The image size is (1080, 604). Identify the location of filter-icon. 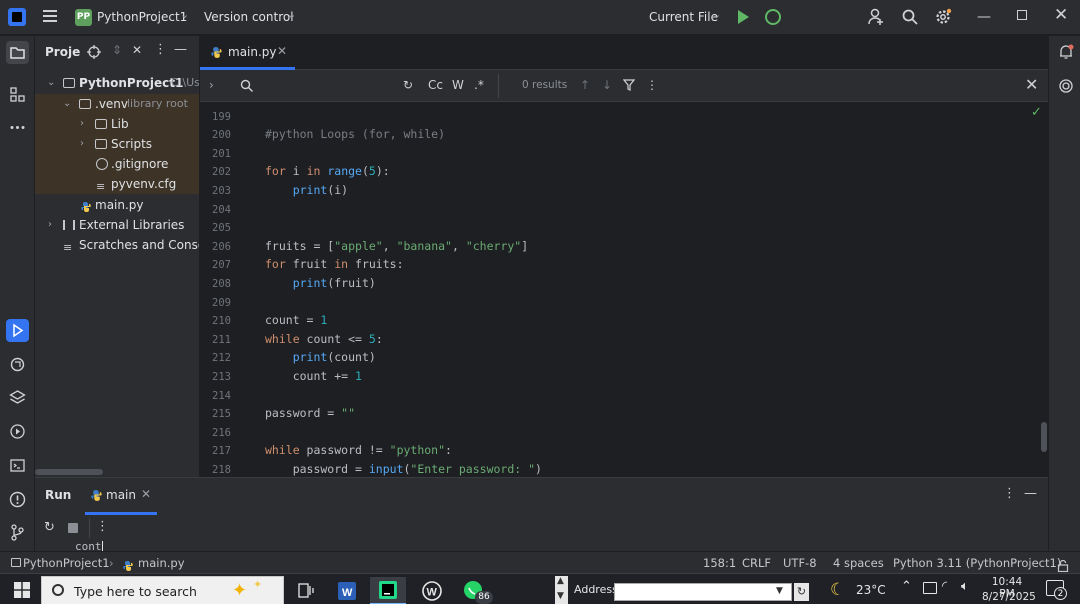
(629, 85).